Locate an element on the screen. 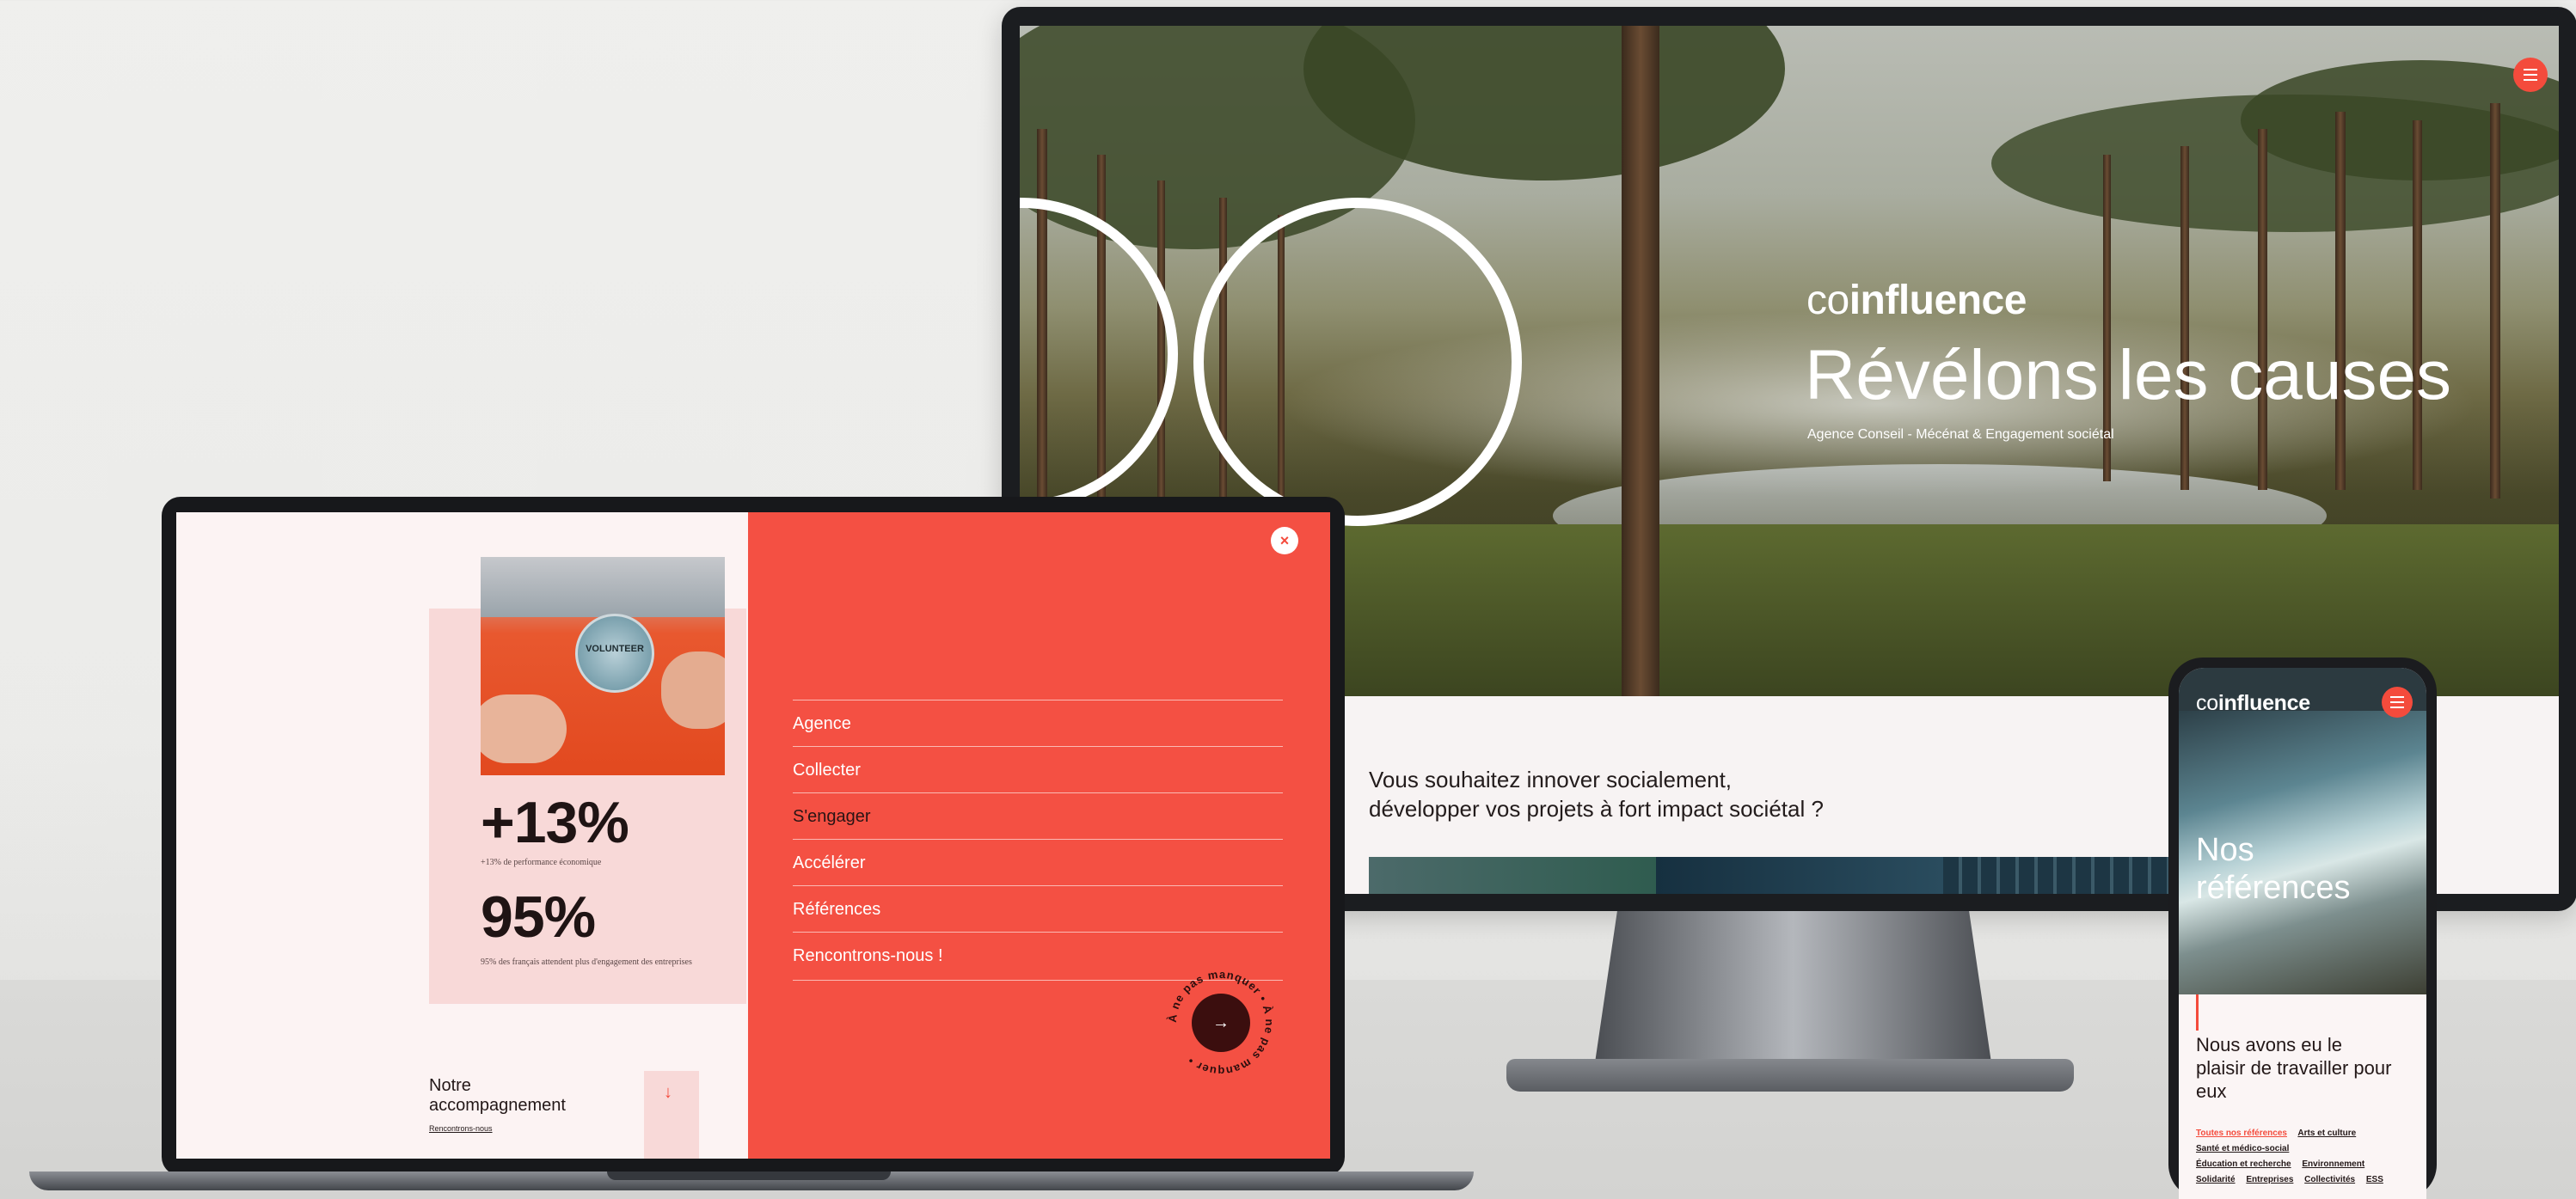 The height and width of the screenshot is (1199, 2576). phone-logo: coinfluence is located at coordinates (2253, 703).